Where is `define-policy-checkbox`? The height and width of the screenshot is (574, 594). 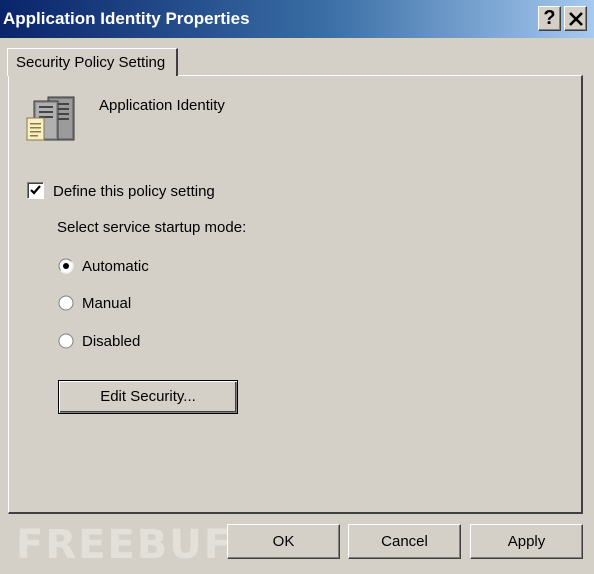 define-policy-checkbox is located at coordinates (35, 190).